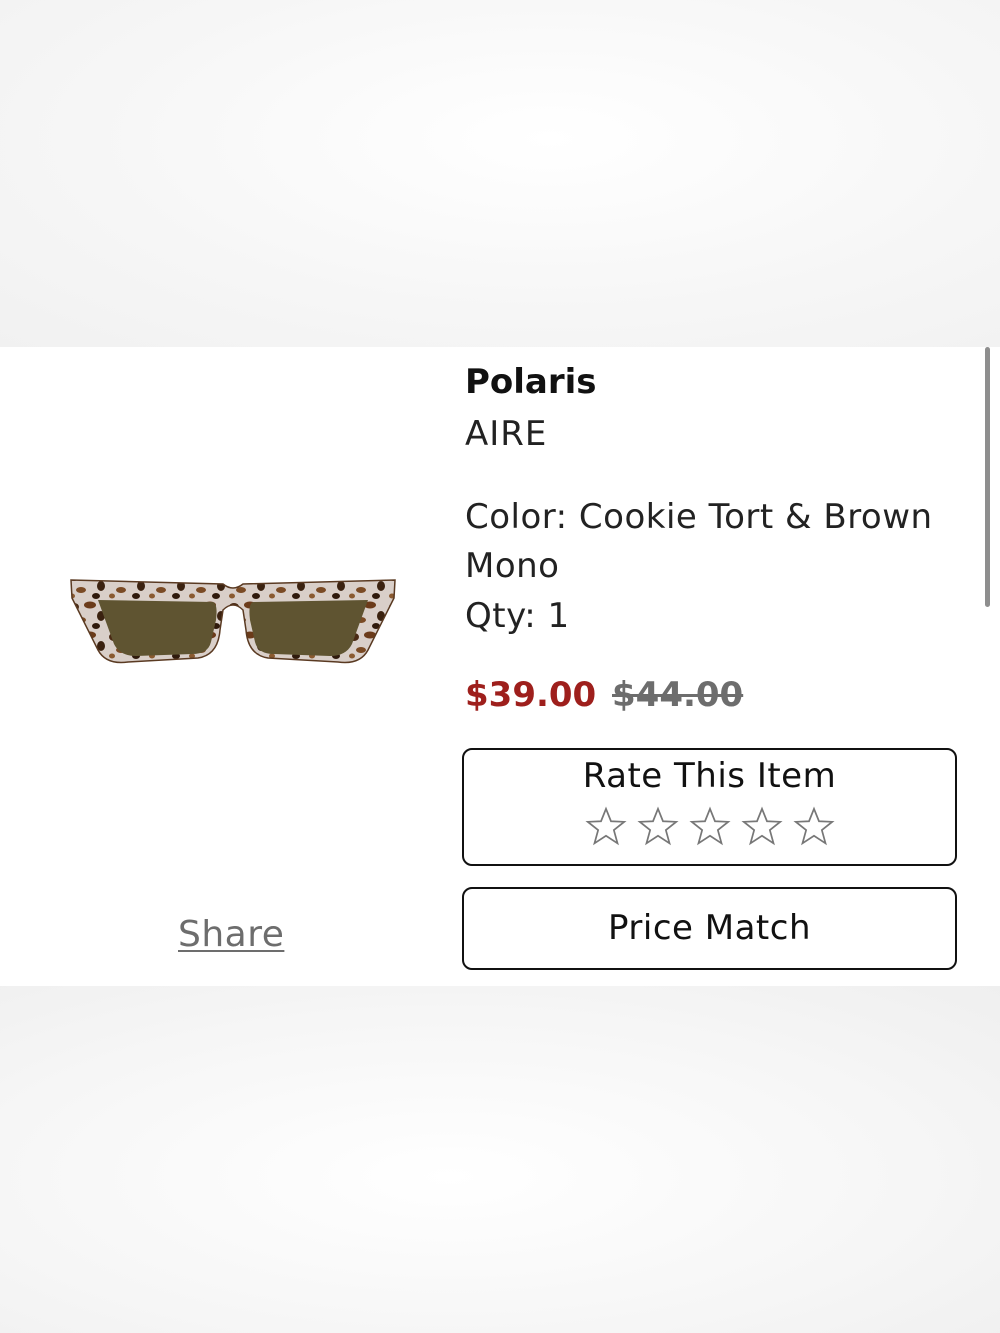  What do you see at coordinates (231, 934) in the screenshot?
I see `share-link: Share` at bounding box center [231, 934].